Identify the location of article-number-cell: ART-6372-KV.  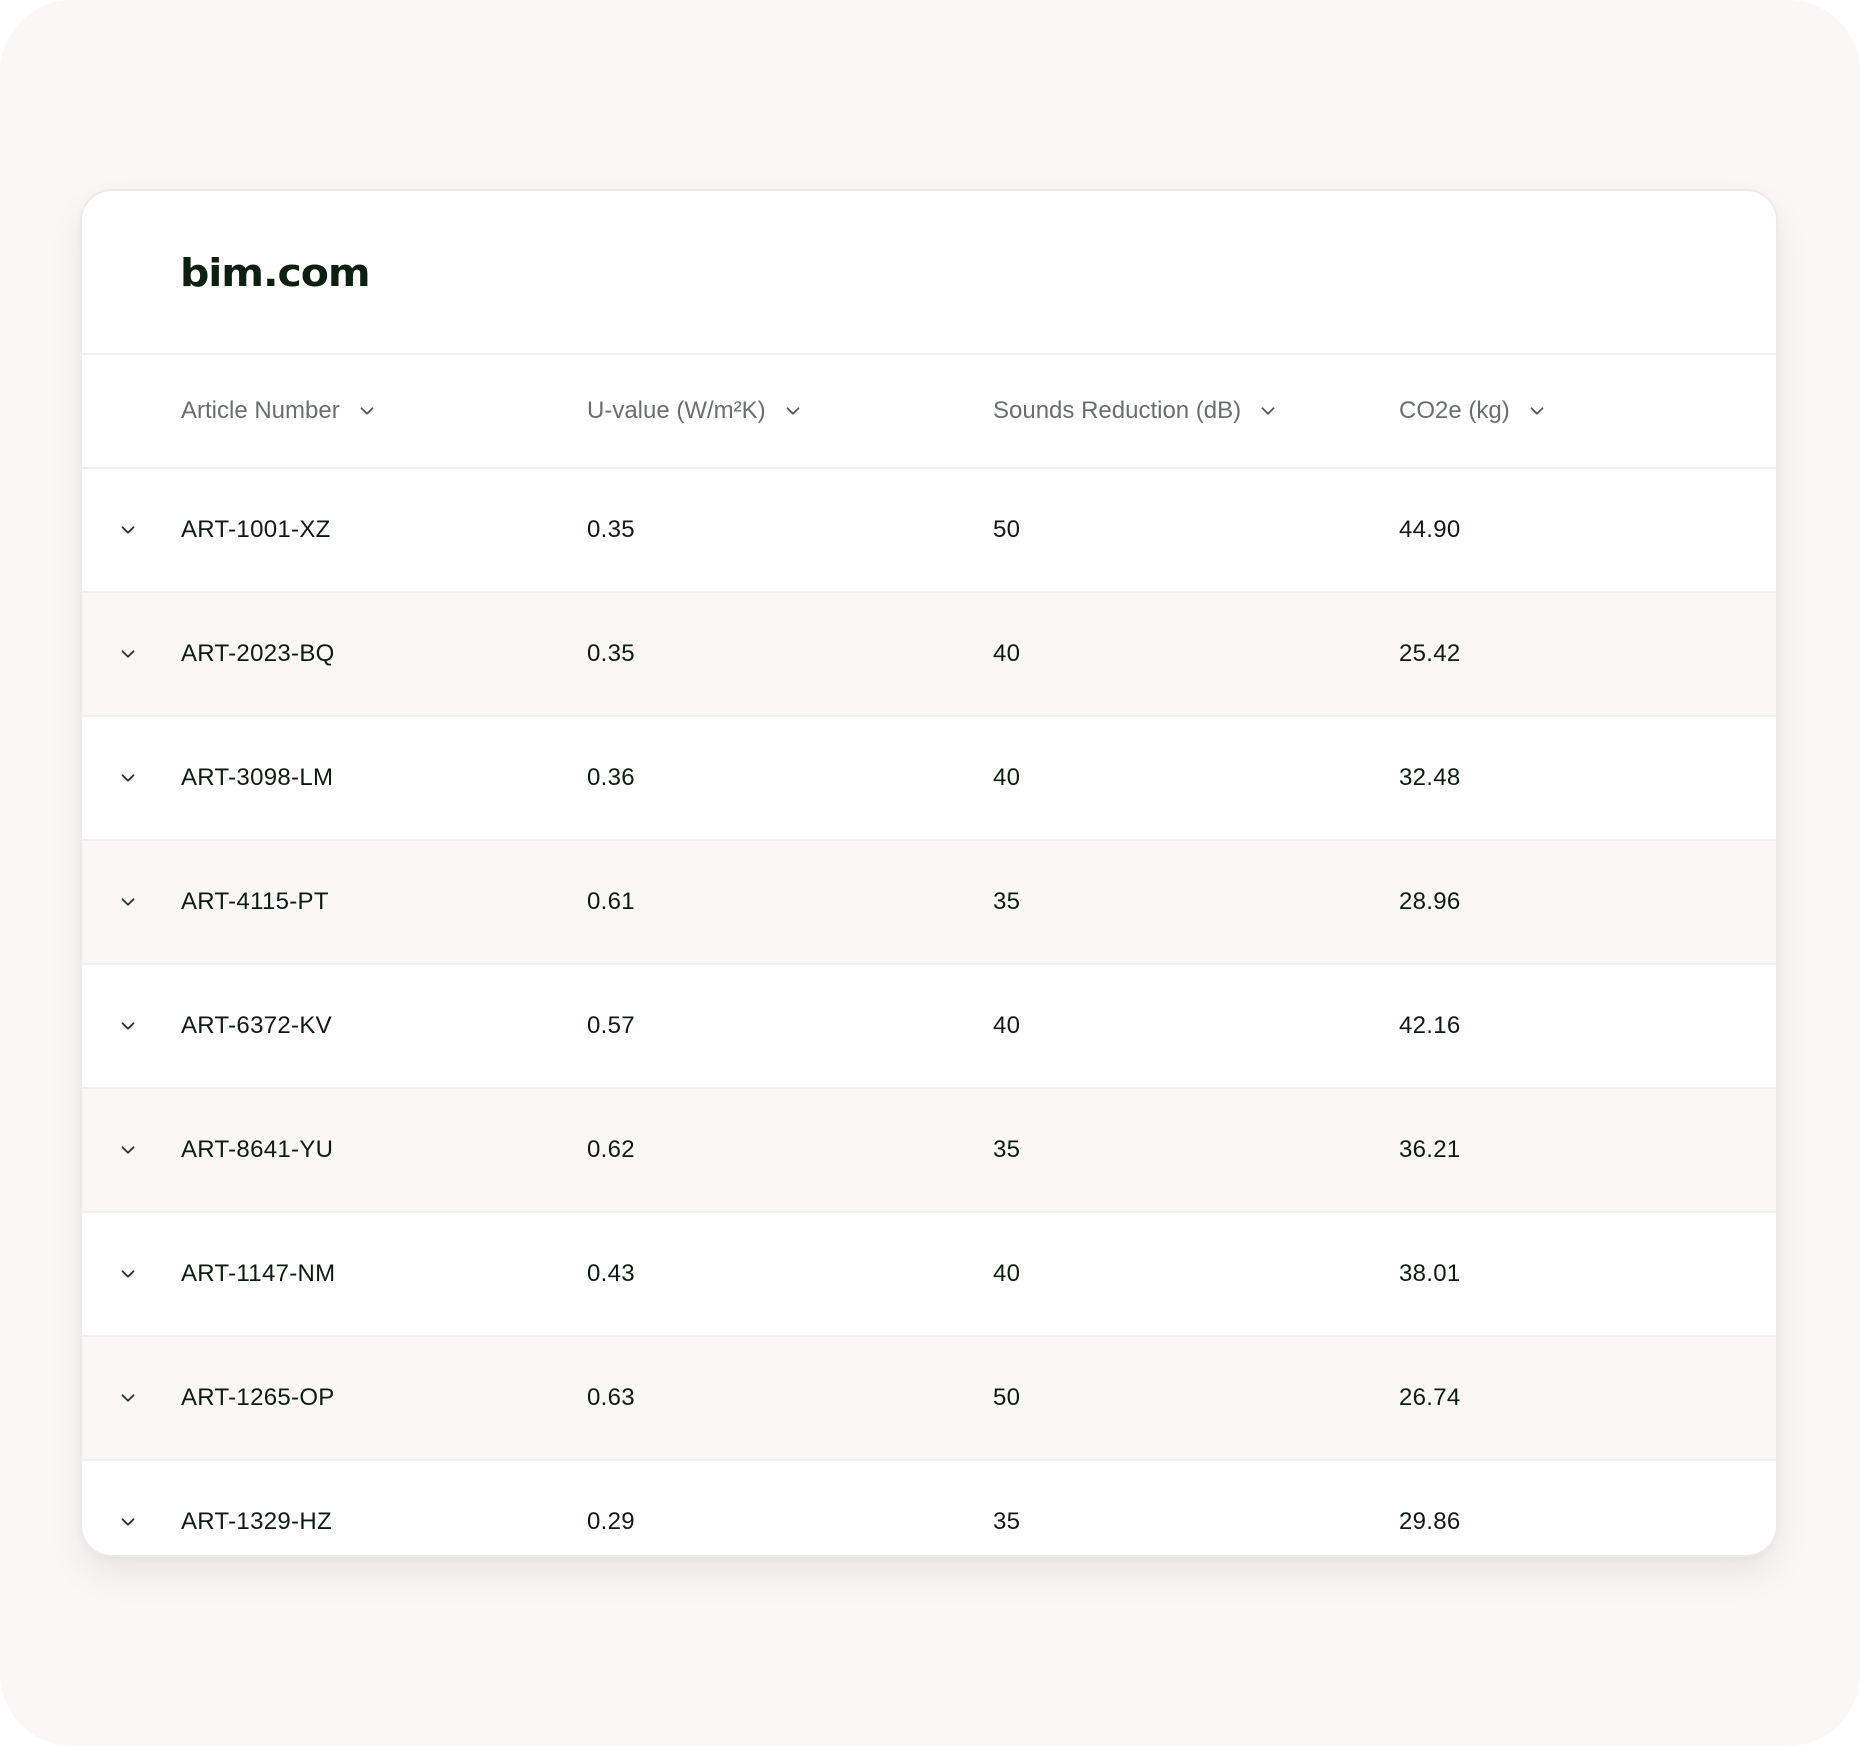
(256, 1025).